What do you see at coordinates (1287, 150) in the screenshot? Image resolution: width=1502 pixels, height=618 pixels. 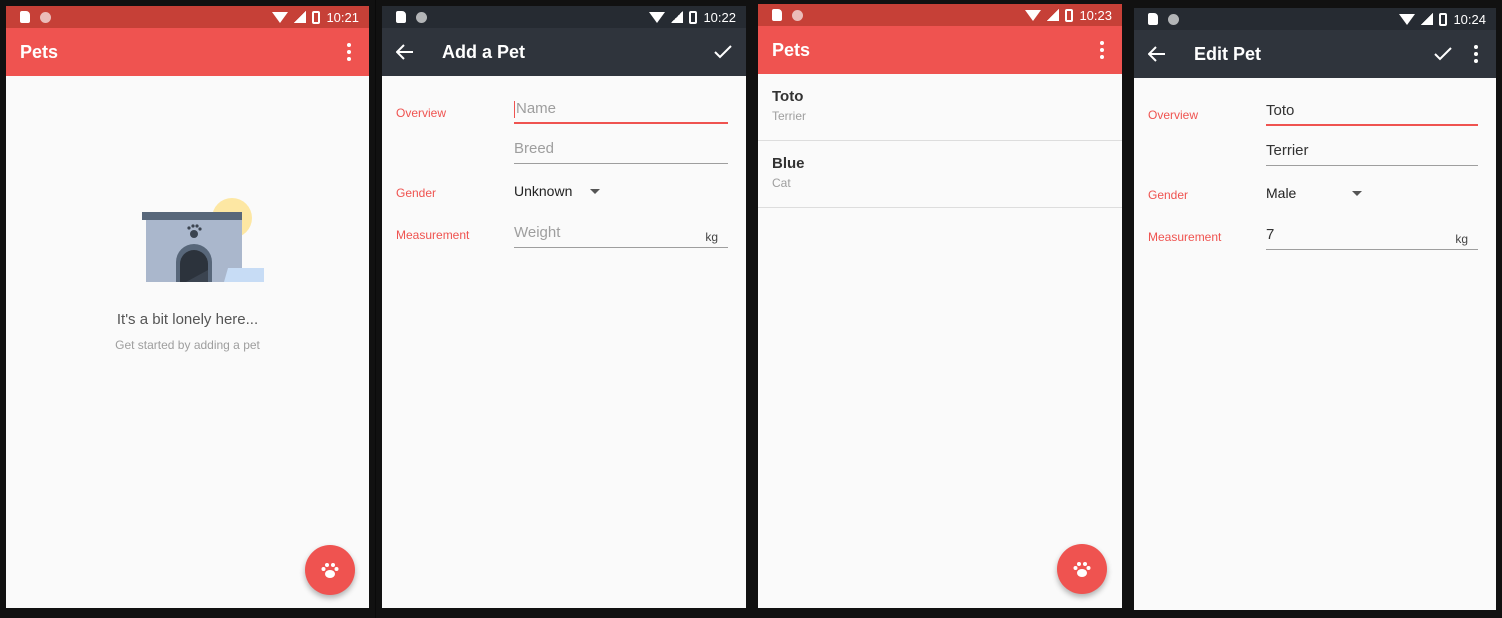 I see `breed-value: Terrier` at bounding box center [1287, 150].